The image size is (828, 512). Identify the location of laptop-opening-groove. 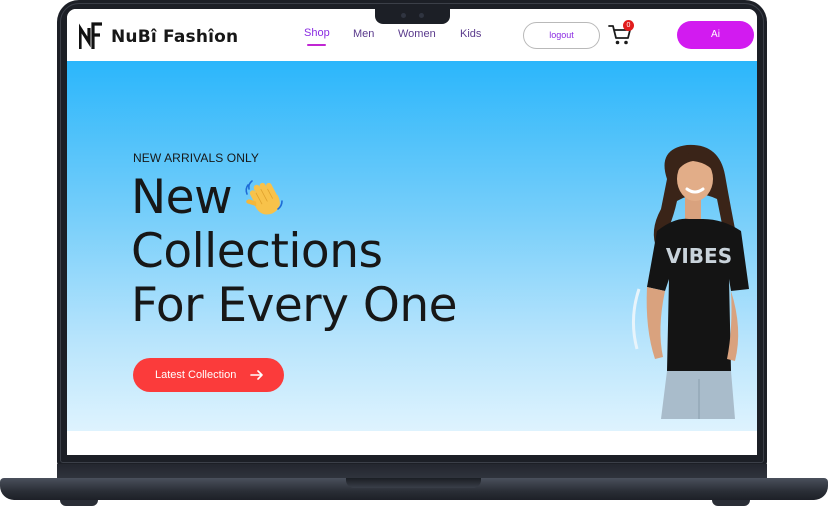
(413, 483).